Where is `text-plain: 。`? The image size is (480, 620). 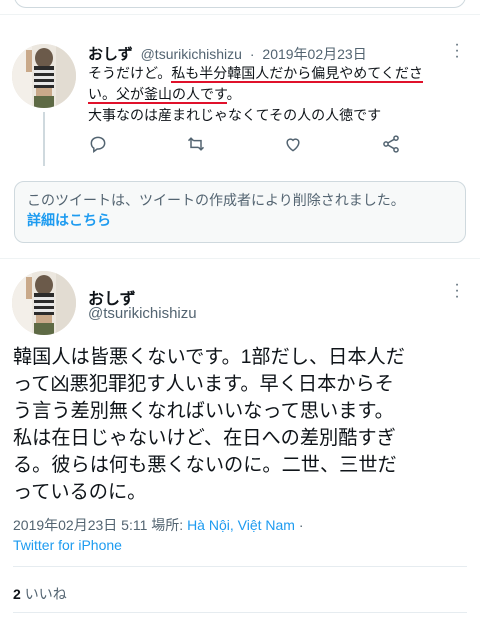
text-plain: 。 is located at coordinates (233, 94).